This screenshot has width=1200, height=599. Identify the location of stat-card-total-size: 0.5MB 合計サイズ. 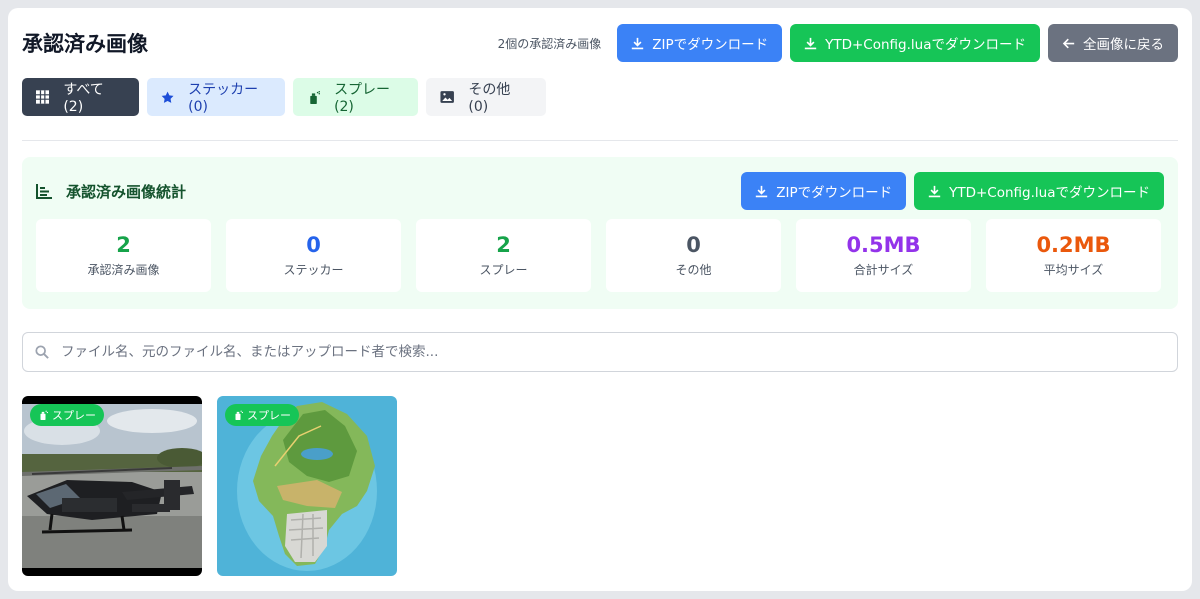
(883, 255).